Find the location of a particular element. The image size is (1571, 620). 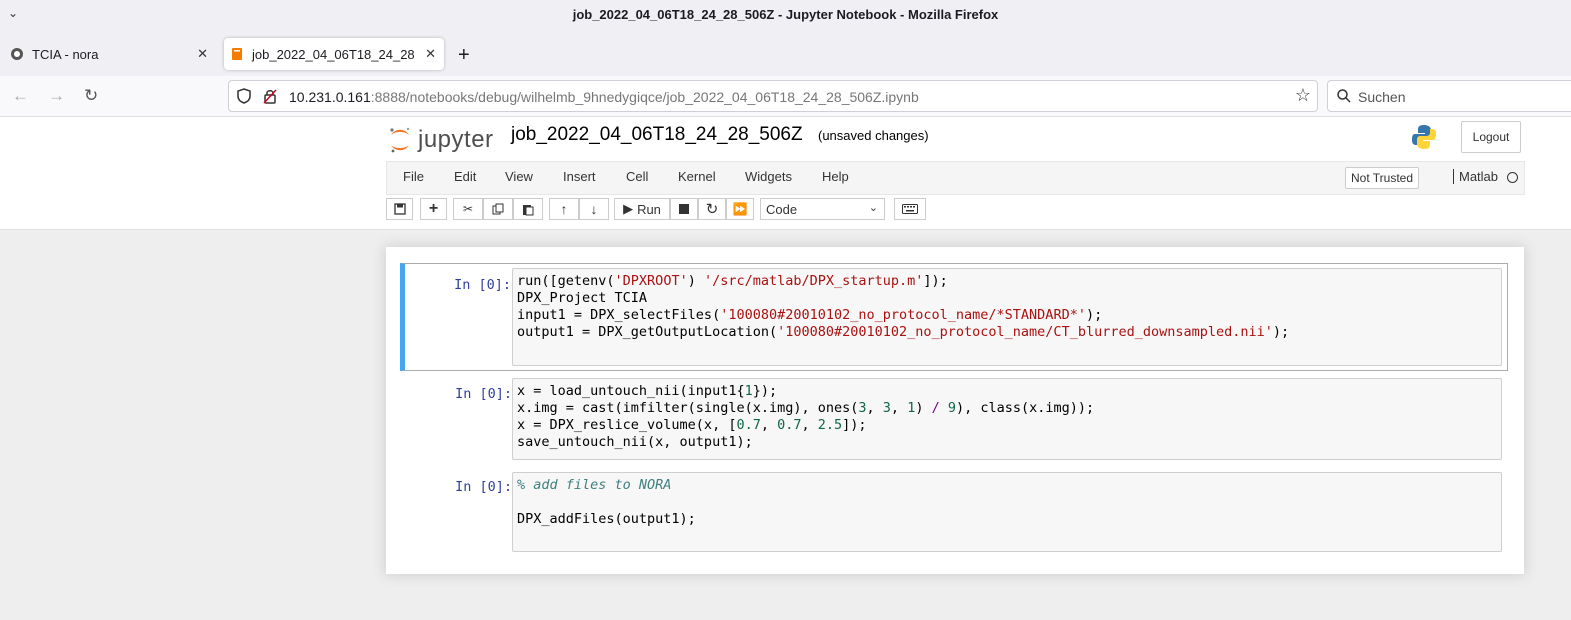

bookmark-star-icon: ☆ is located at coordinates (1303, 95).